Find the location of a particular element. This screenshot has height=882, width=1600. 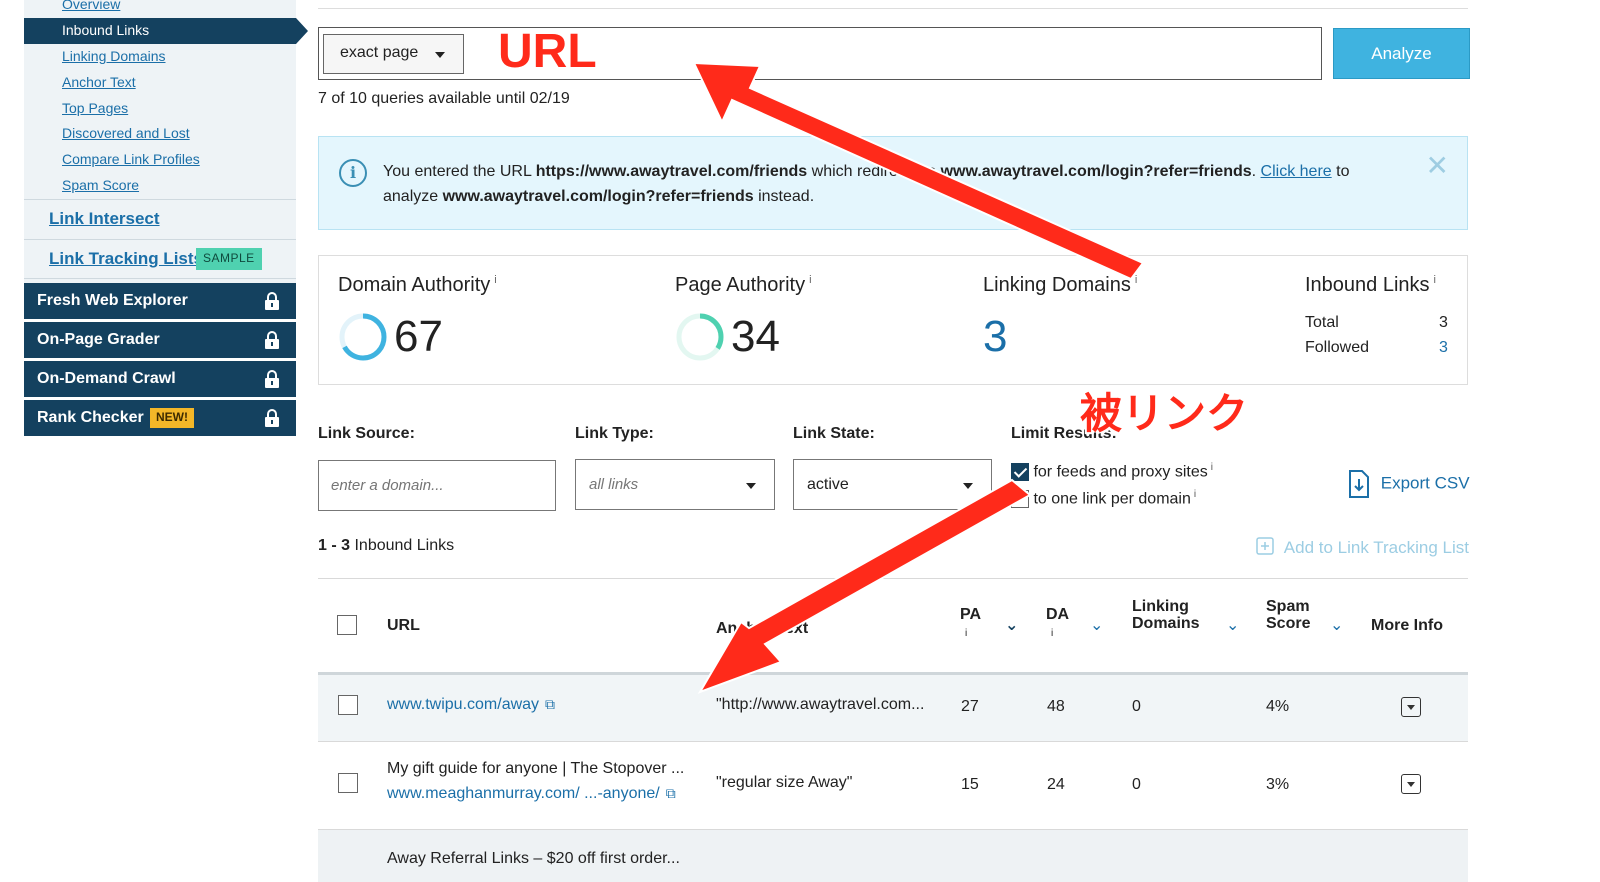

analyze-url: www.awaytravel.com/login?refer=friends is located at coordinates (598, 196).